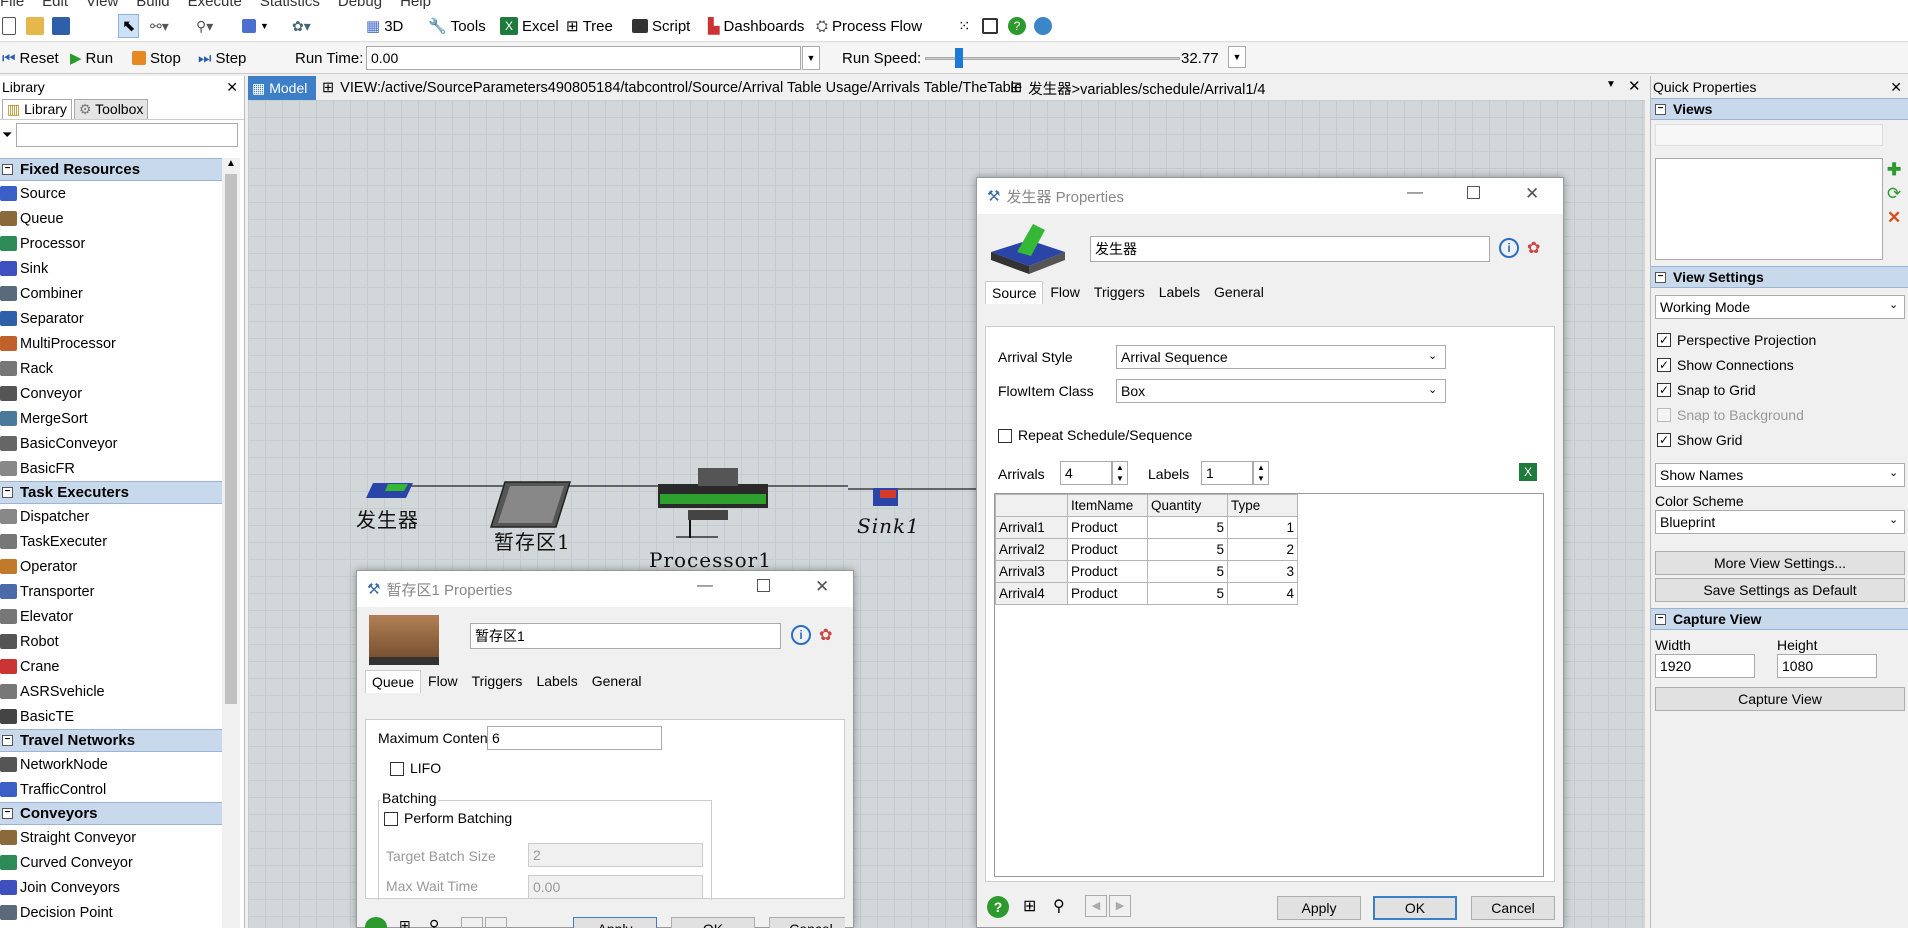 The height and width of the screenshot is (928, 1908). What do you see at coordinates (1290, 249) in the screenshot?
I see `object-name-field: 发生器` at bounding box center [1290, 249].